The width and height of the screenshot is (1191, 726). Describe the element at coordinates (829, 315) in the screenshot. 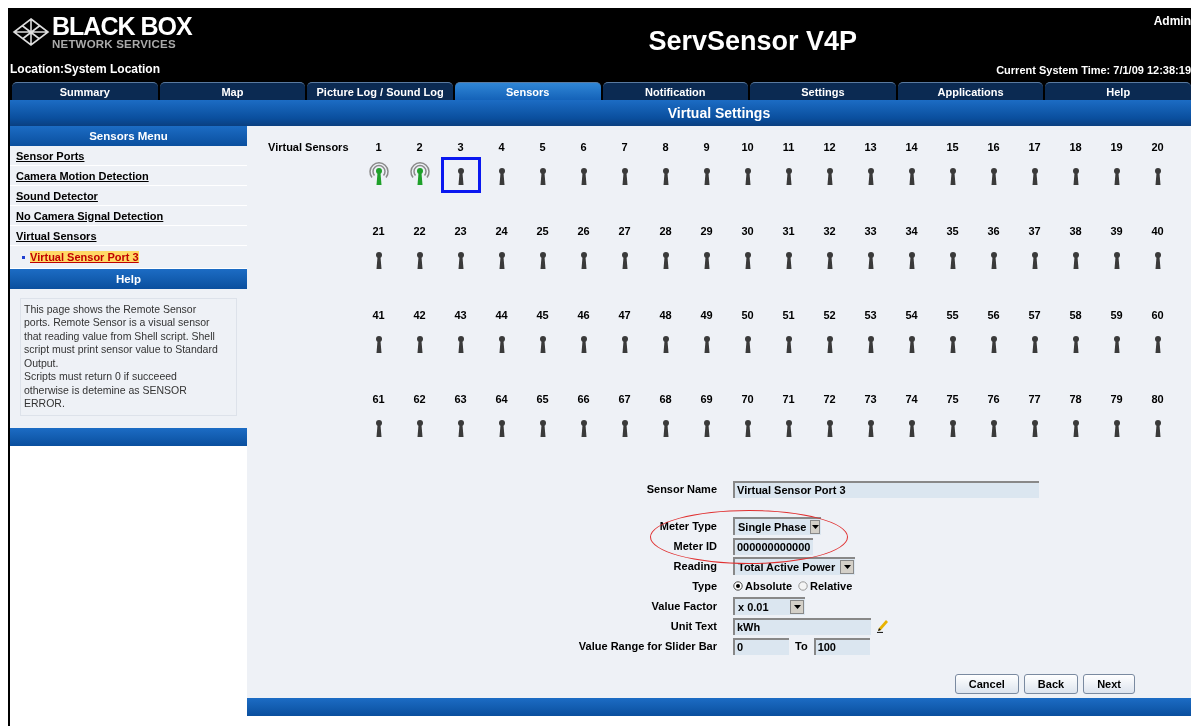

I see `sensor-number: 52` at that location.